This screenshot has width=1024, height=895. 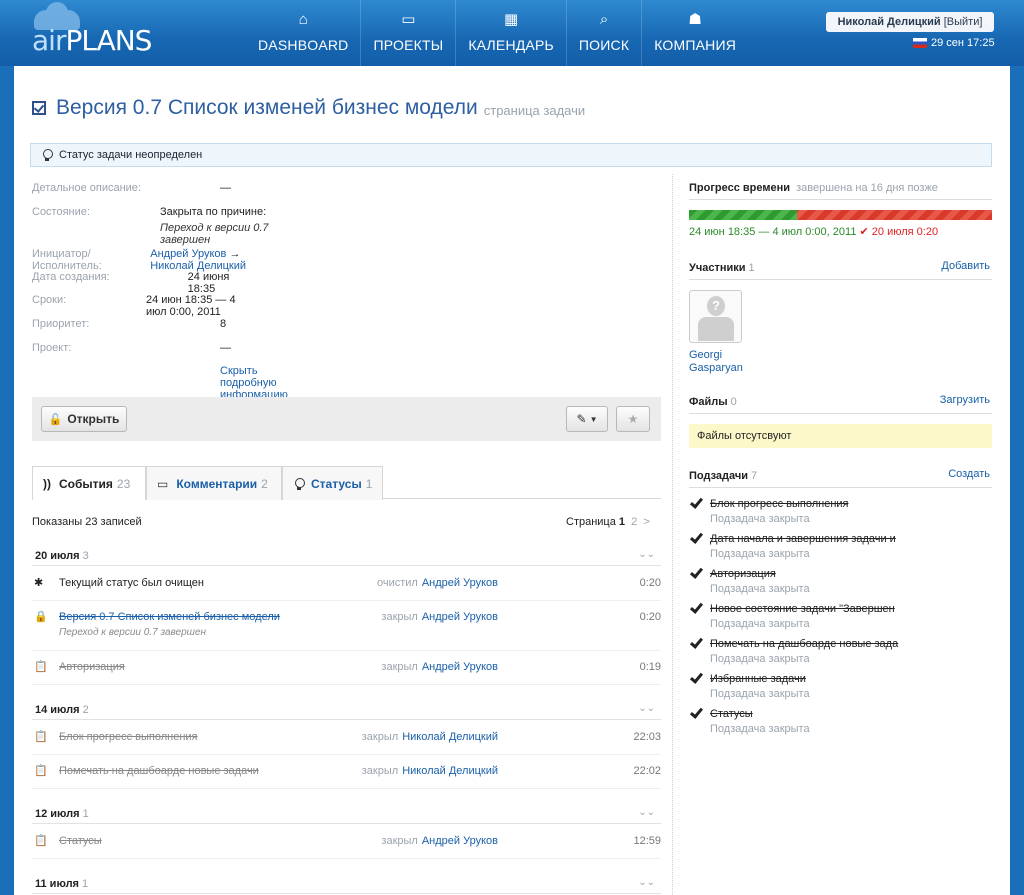 I want to click on nav-label: КОМПАНИЯ, so click(x=695, y=45).